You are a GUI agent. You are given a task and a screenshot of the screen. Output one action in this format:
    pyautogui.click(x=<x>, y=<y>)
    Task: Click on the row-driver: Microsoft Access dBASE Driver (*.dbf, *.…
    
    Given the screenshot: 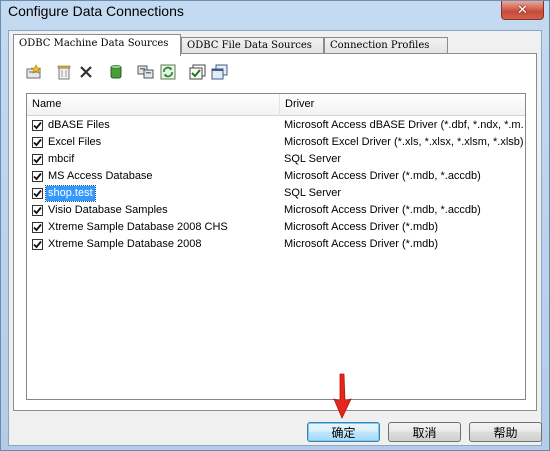 What is the action you would take?
    pyautogui.click(x=404, y=125)
    